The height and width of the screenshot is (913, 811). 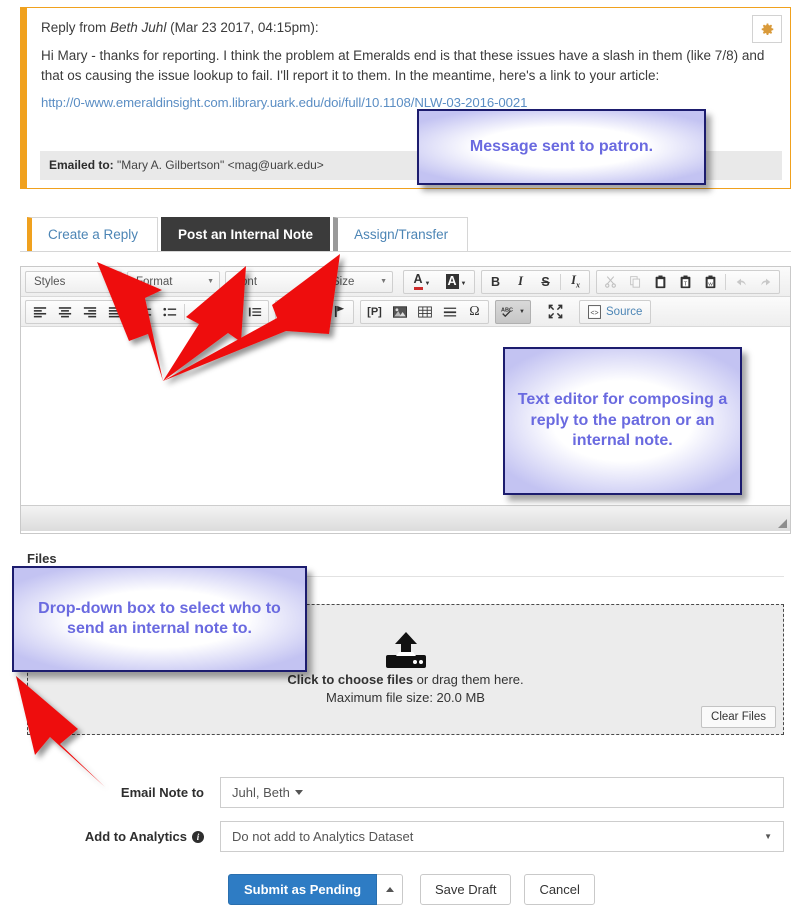 I want to click on info-icon: i, so click(x=198, y=836).